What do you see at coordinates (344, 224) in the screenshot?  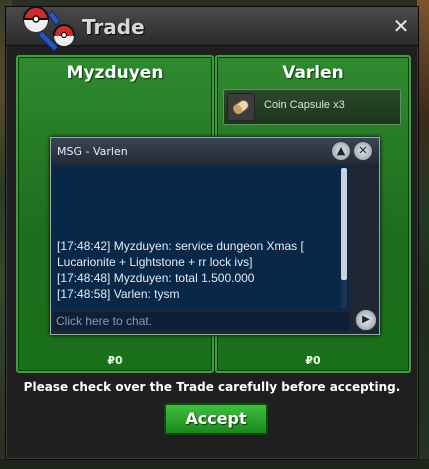 I see `chat-scroll-thumb` at bounding box center [344, 224].